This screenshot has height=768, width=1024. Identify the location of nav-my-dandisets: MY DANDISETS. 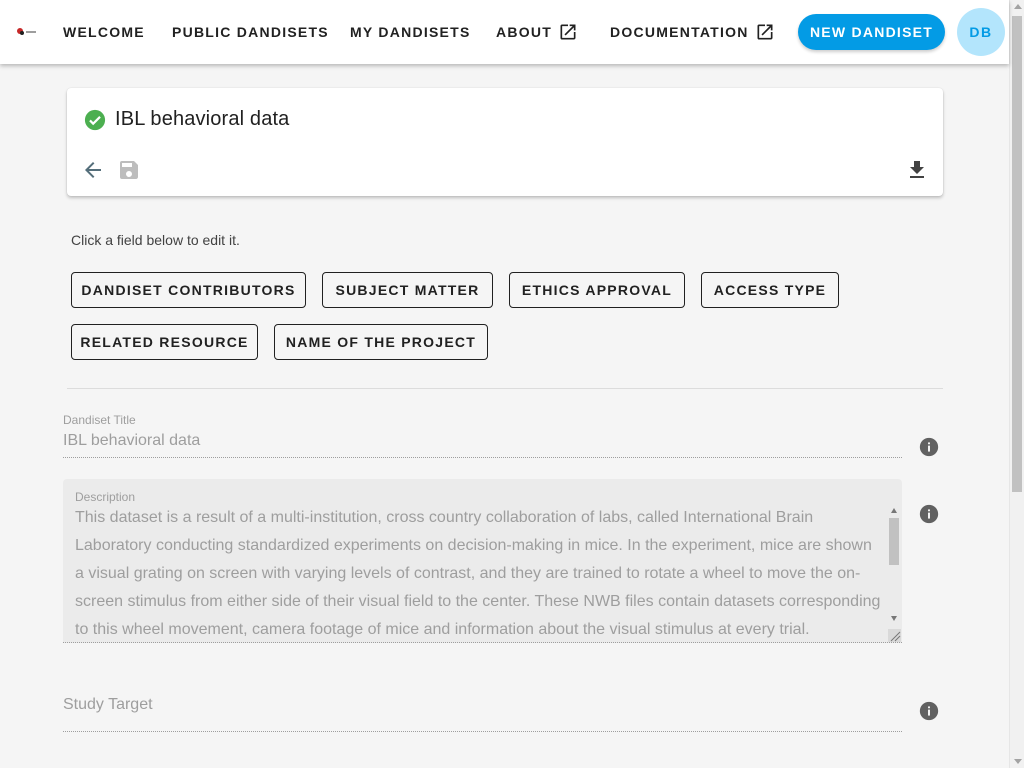
(410, 32).